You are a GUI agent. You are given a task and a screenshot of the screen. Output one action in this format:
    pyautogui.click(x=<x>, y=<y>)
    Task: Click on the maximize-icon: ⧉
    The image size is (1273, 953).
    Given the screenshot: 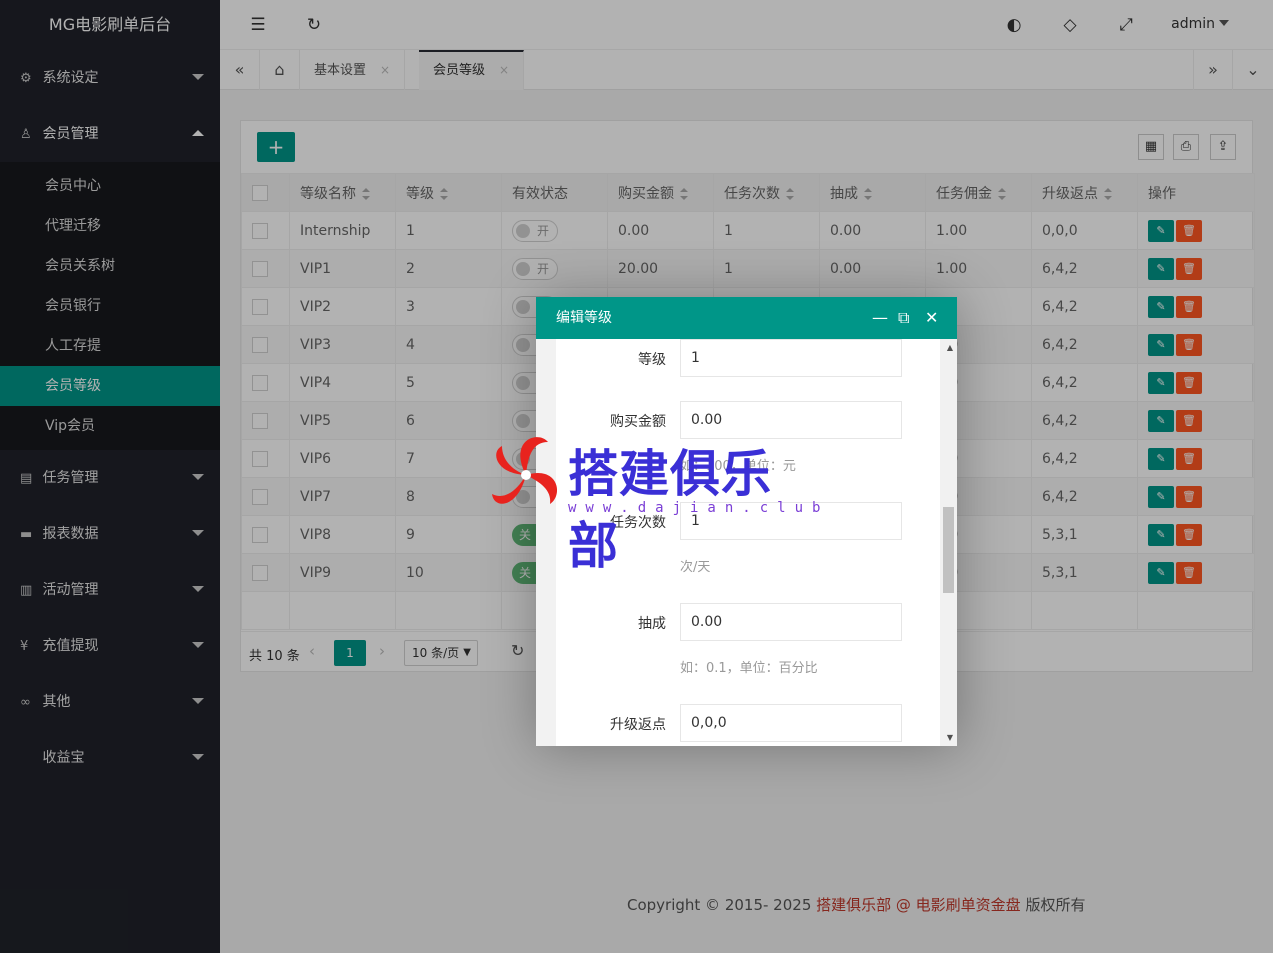 What is the action you would take?
    pyautogui.click(x=903, y=318)
    